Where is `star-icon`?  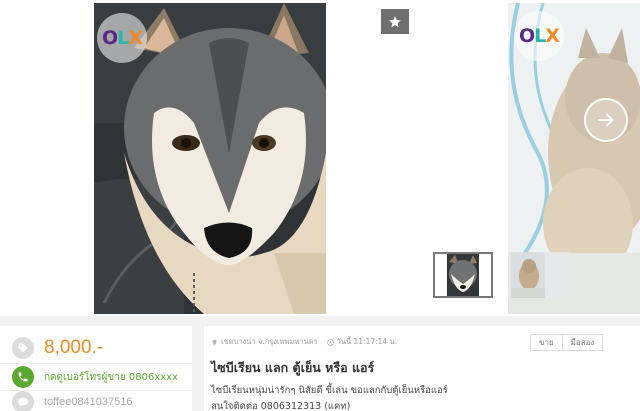 star-icon is located at coordinates (395, 21).